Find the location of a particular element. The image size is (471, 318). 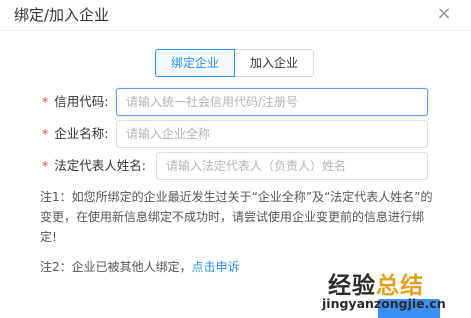

company-name-row: * 企业名称: is located at coordinates (235, 134).